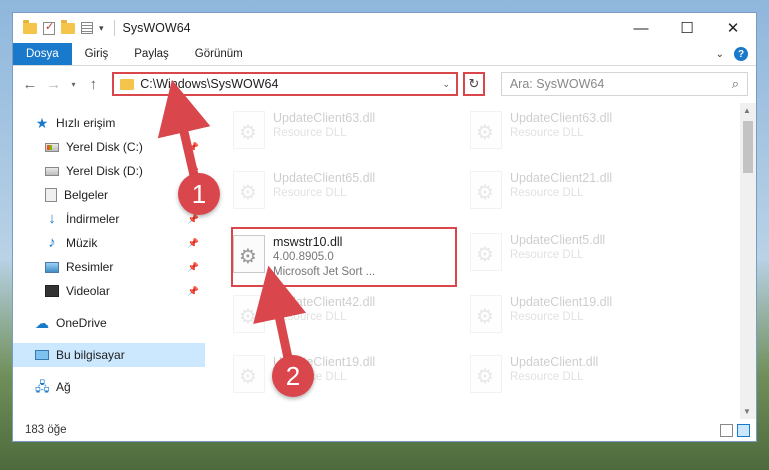  What do you see at coordinates (90, 355) in the screenshot?
I see `sidebar-item-label: Bu bilgisayar` at bounding box center [90, 355].